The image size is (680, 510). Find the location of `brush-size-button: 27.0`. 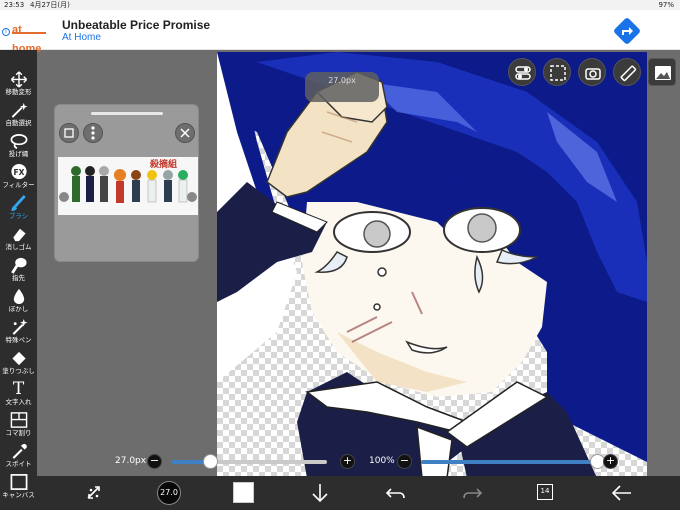

brush-size-button: 27.0 is located at coordinates (169, 493).